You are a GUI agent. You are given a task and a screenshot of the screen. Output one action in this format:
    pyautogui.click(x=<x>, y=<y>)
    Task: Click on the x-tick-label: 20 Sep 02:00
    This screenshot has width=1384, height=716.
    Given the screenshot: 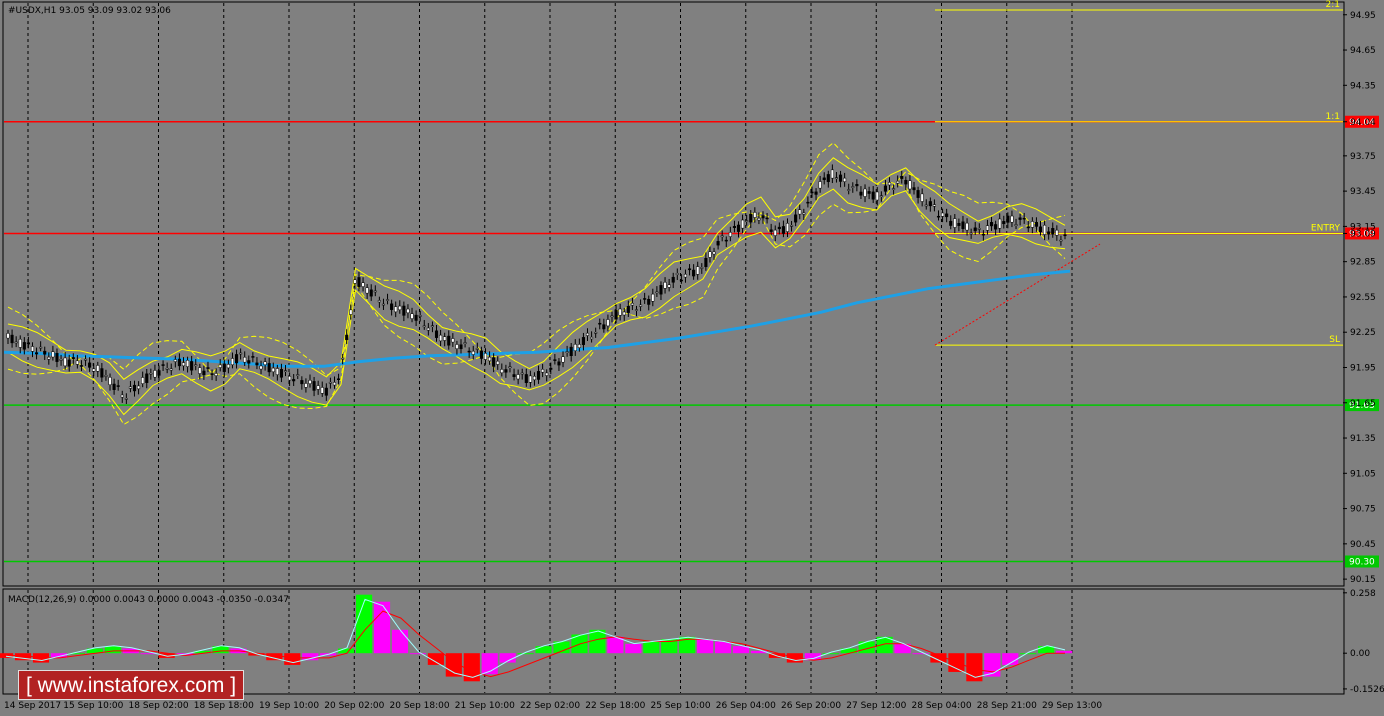 What is the action you would take?
    pyautogui.click(x=354, y=706)
    